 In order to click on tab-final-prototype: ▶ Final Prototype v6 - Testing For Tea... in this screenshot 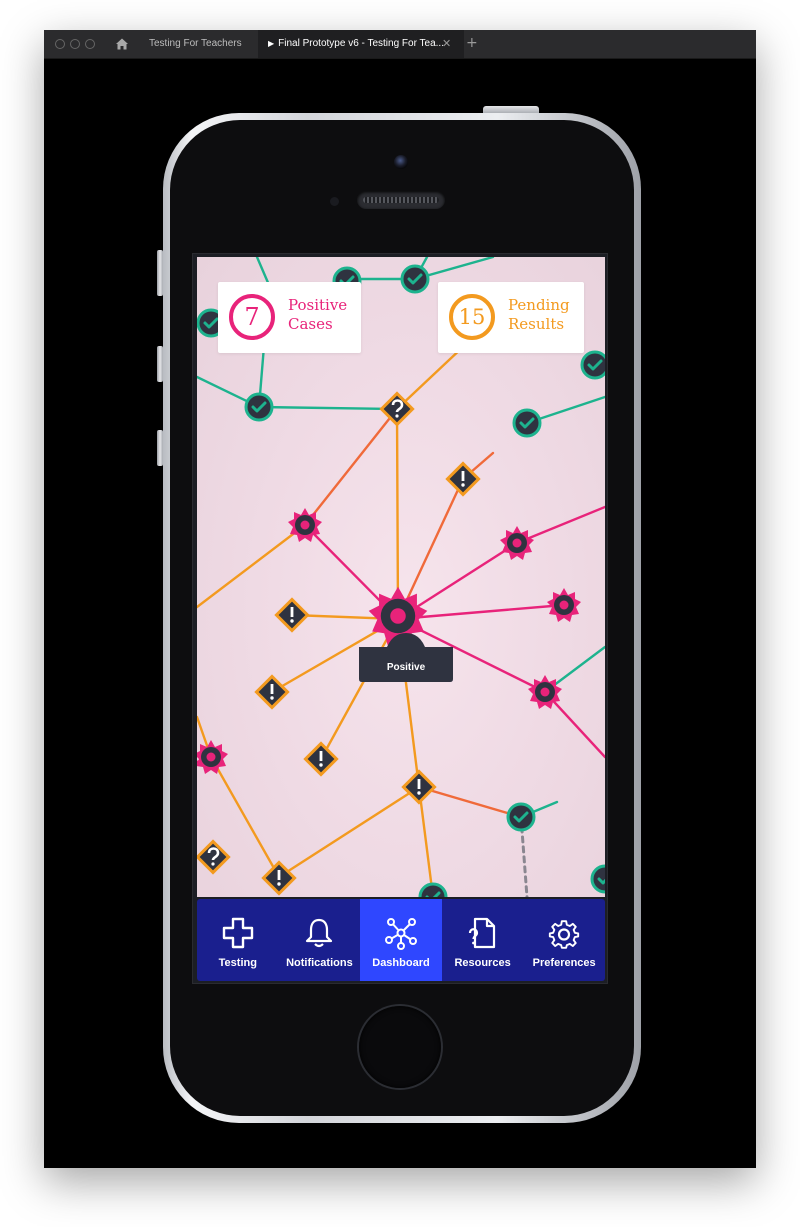, I will do `click(361, 44)`.